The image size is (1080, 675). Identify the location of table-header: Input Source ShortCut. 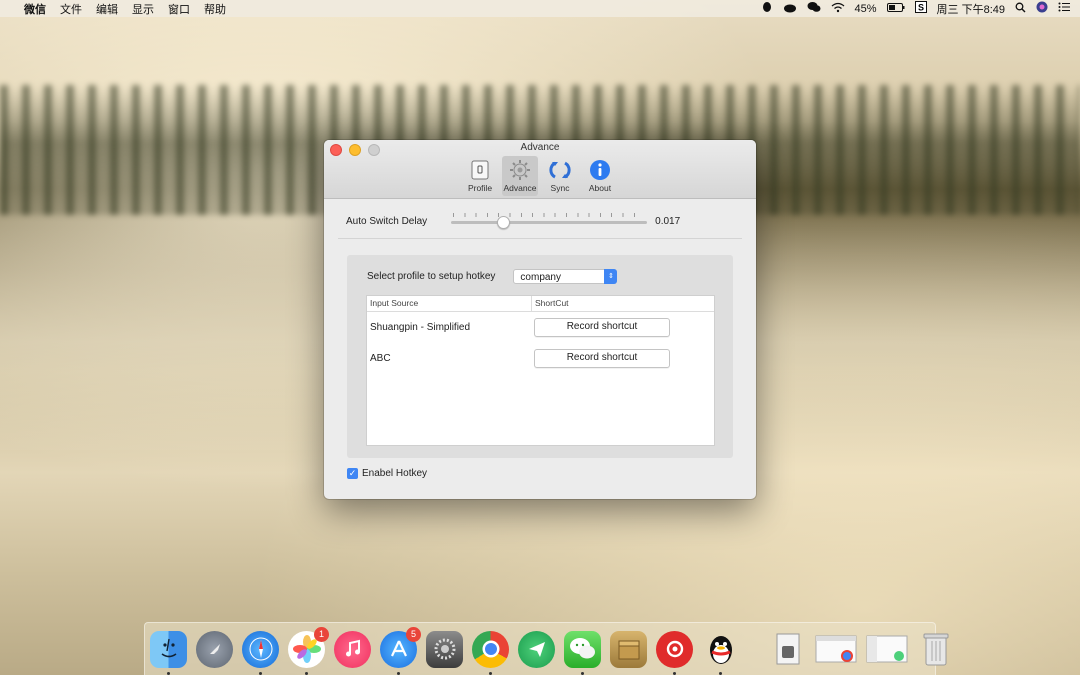
(540, 304).